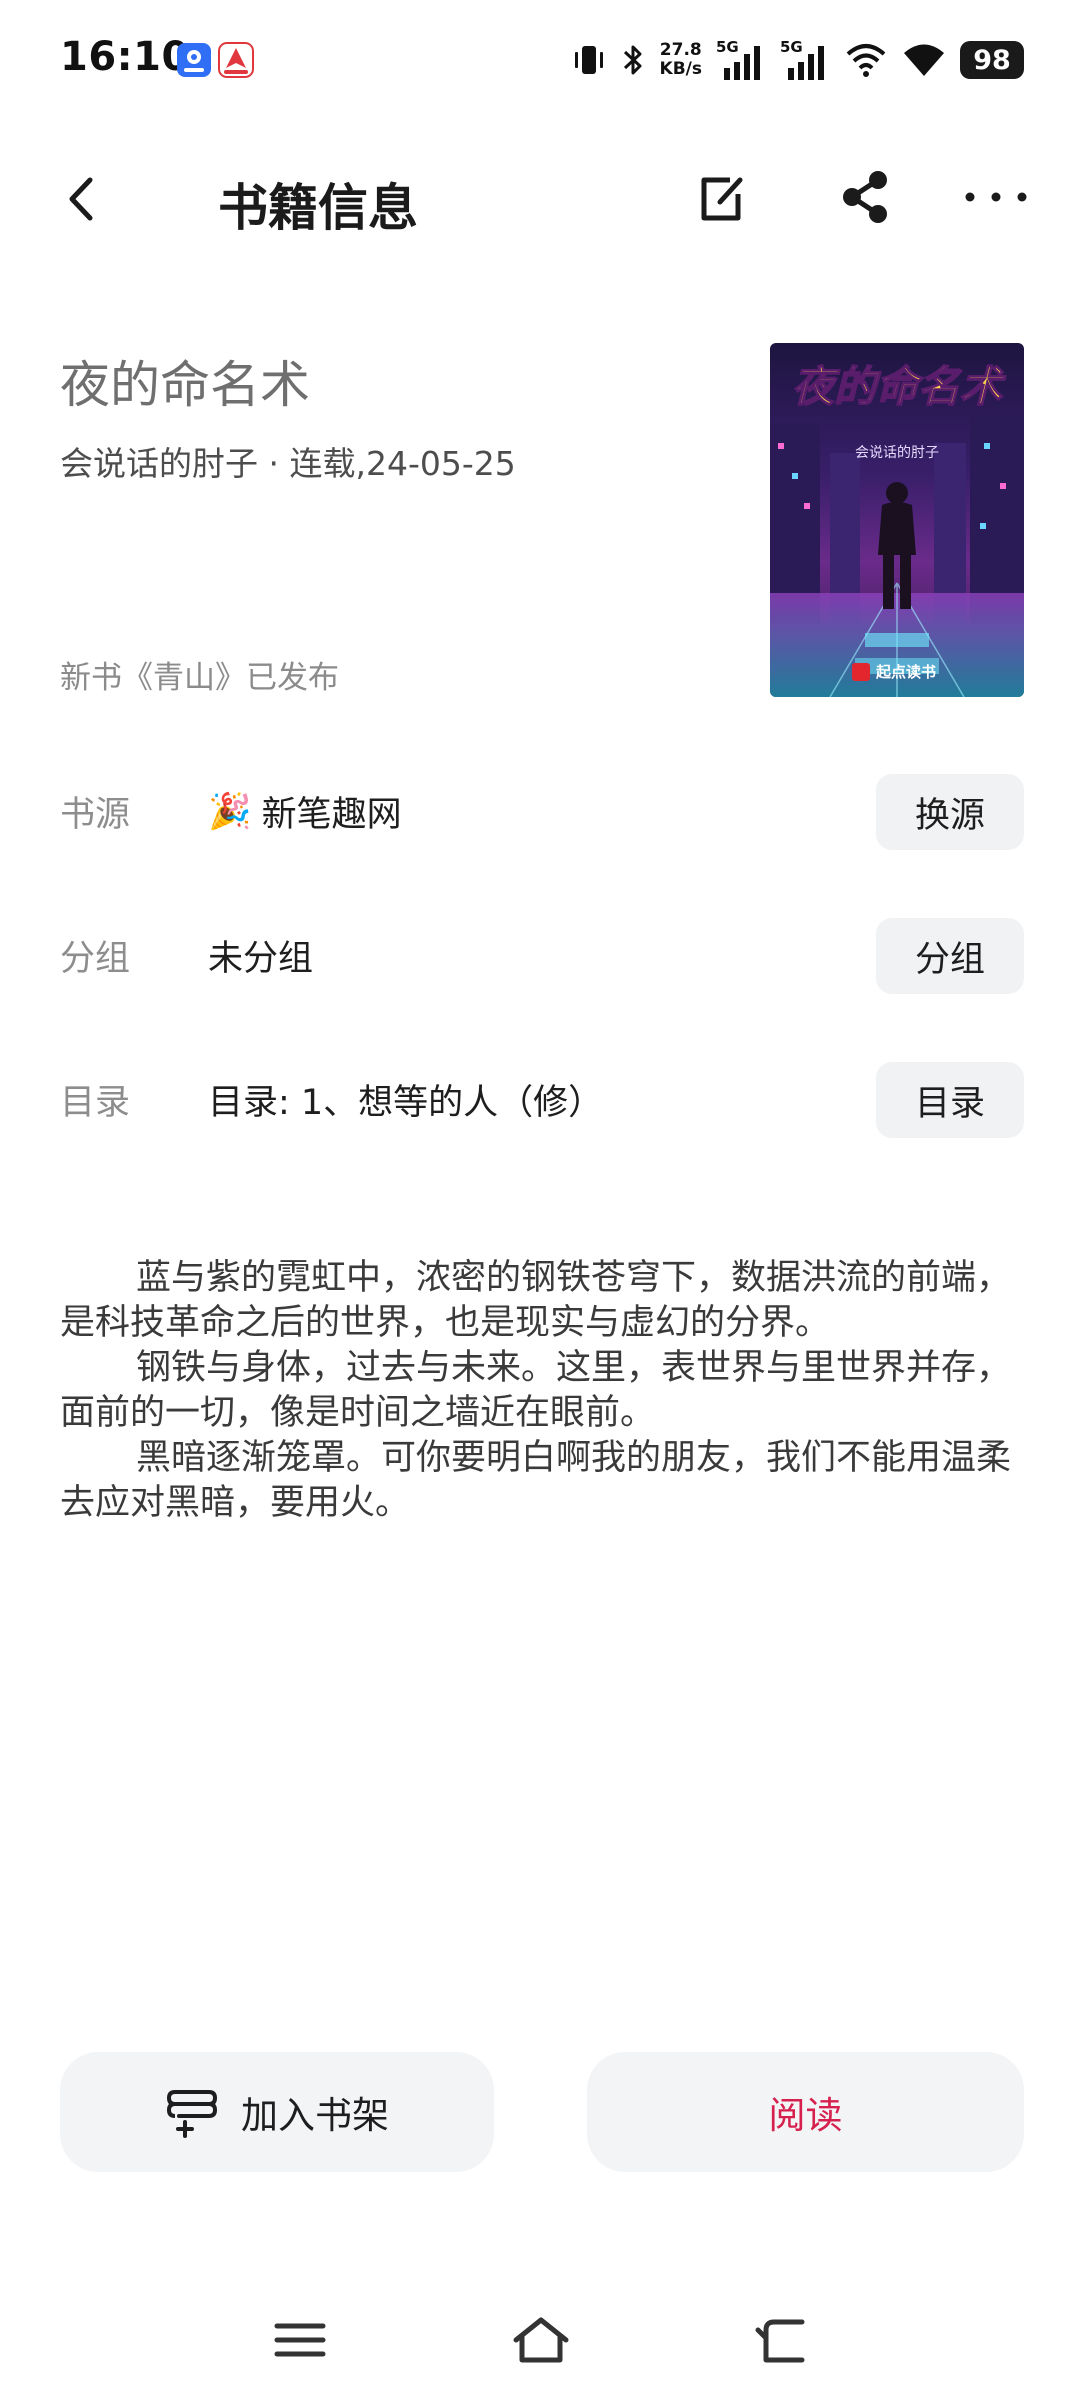 Image resolution: width=1080 pixels, height=2400 pixels. I want to click on status-bar: 16:10 27.8 KB/s 5G 5G 98, so click(540, 60).